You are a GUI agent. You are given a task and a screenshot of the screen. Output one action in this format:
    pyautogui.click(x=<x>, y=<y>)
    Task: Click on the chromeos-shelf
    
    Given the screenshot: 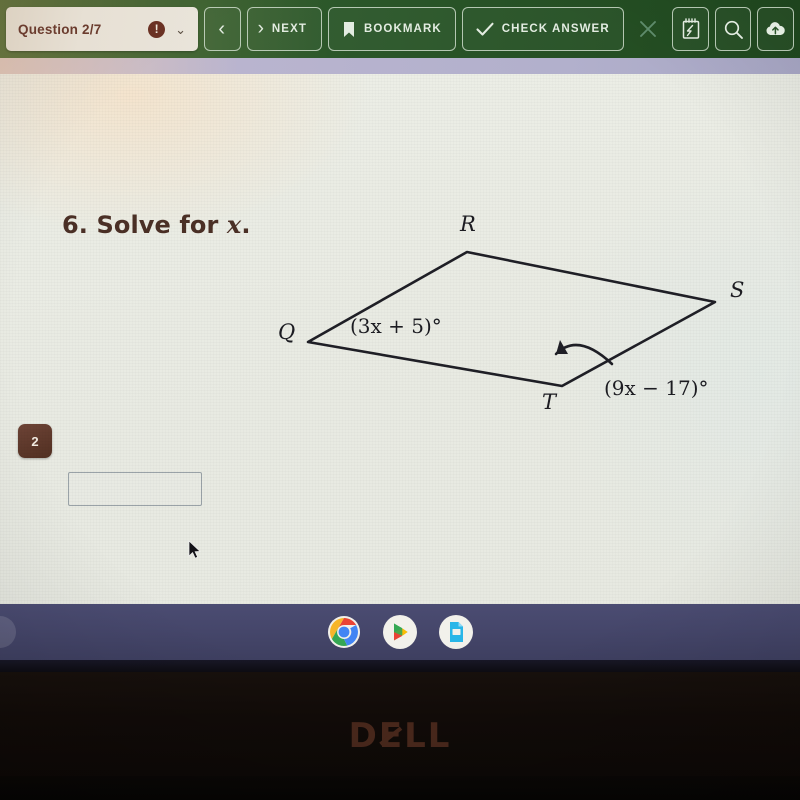 What is the action you would take?
    pyautogui.click(x=400, y=632)
    